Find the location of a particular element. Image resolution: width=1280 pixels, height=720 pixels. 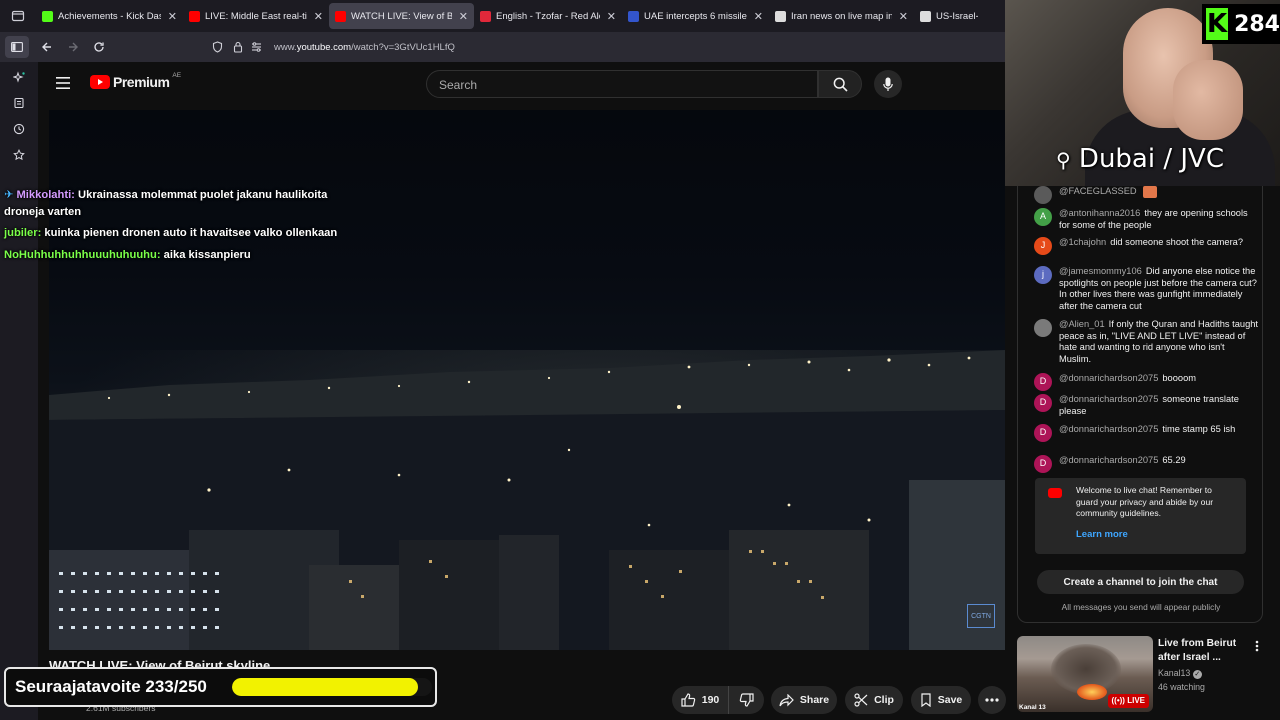

chat-avatar: j is located at coordinates (1043, 275).